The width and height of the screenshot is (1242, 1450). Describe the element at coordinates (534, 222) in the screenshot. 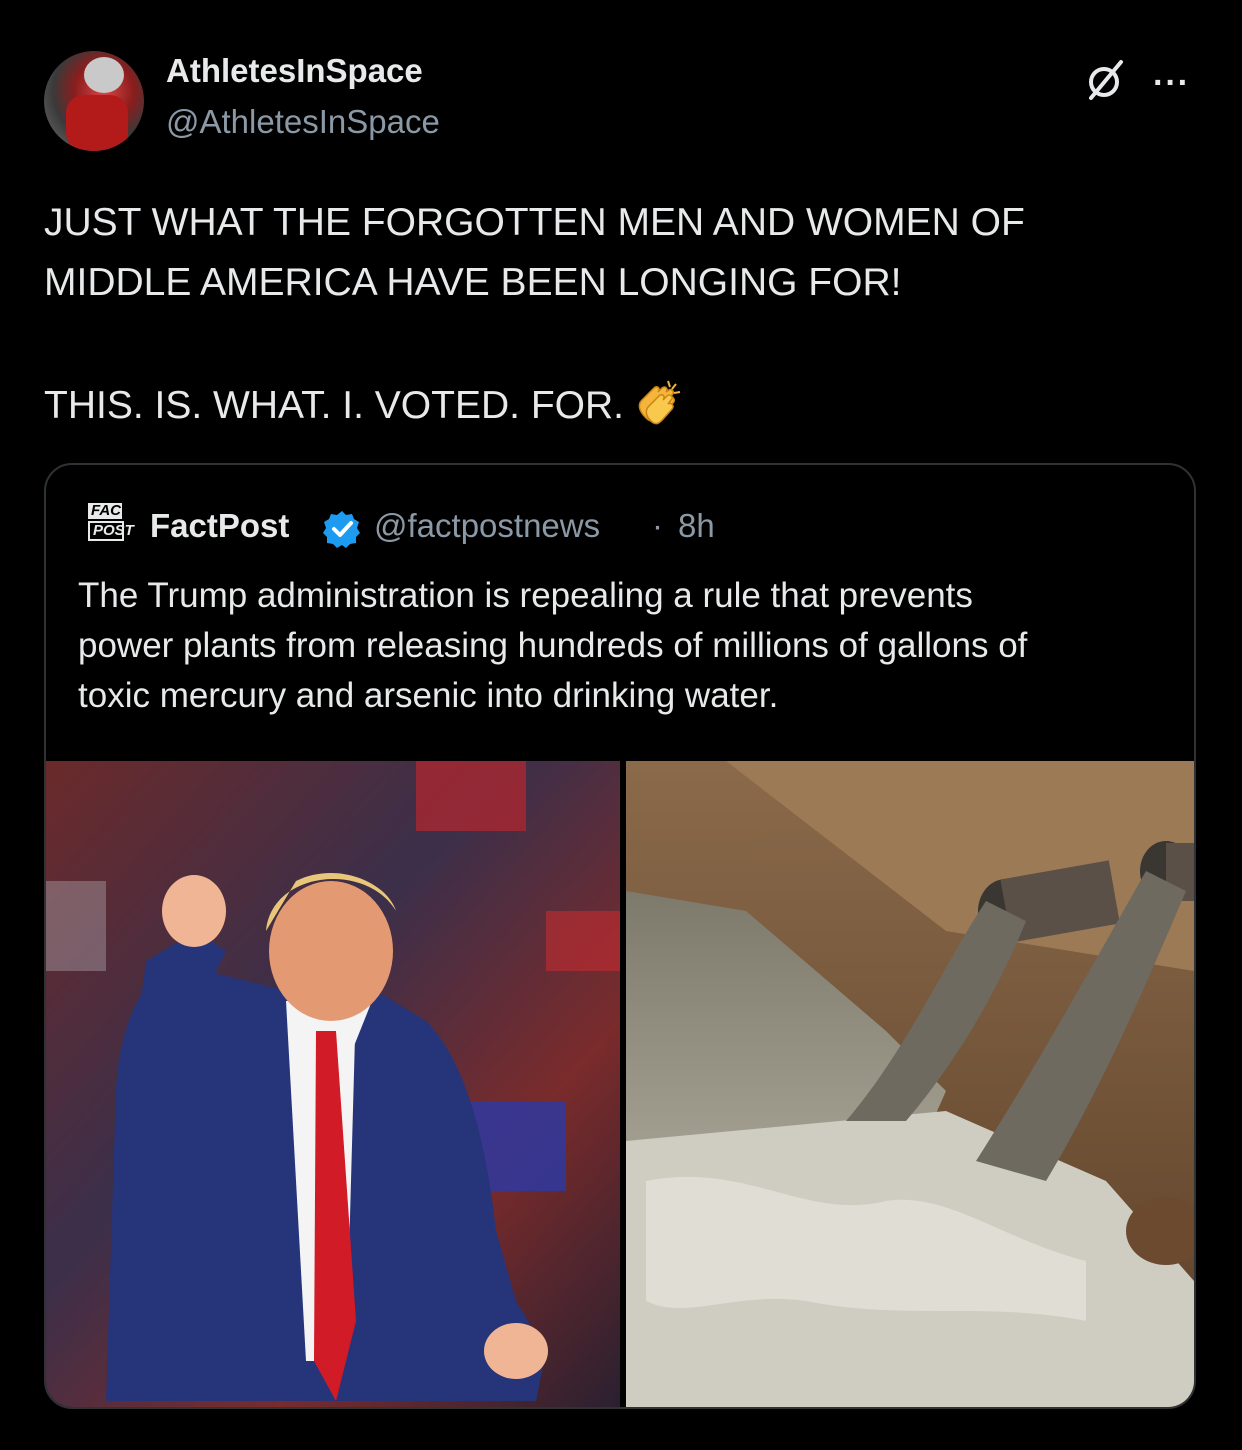

I see `post-line-1: JUST WHAT THE FORGOTTEN MEN AND WOMEN OF` at that location.